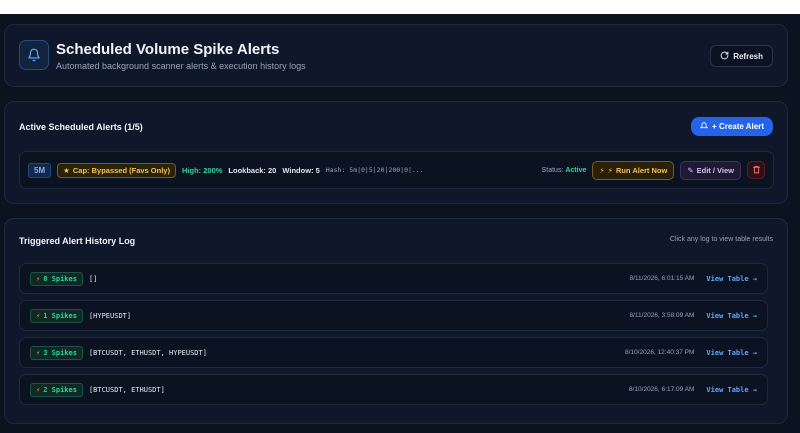 The height and width of the screenshot is (433, 800). What do you see at coordinates (690, 170) in the screenshot?
I see `pencil-icon: ✎` at bounding box center [690, 170].